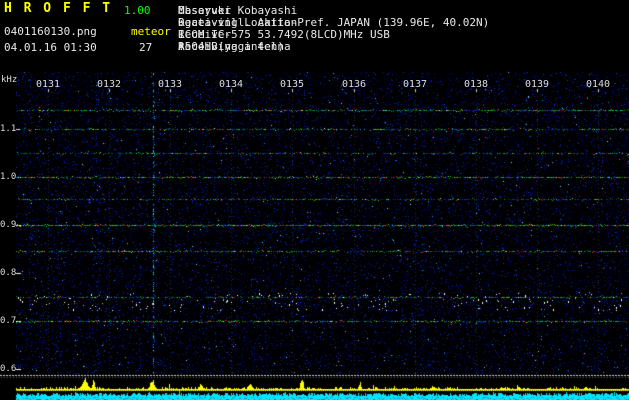  I want to click on time-tick-label: 0139, so click(537, 84).